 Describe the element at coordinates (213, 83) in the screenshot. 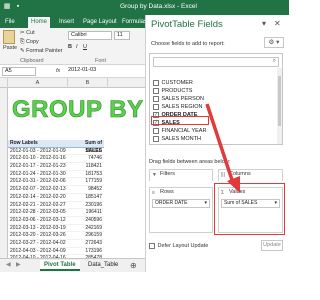

I see `field-item: CUSTOMER` at that location.